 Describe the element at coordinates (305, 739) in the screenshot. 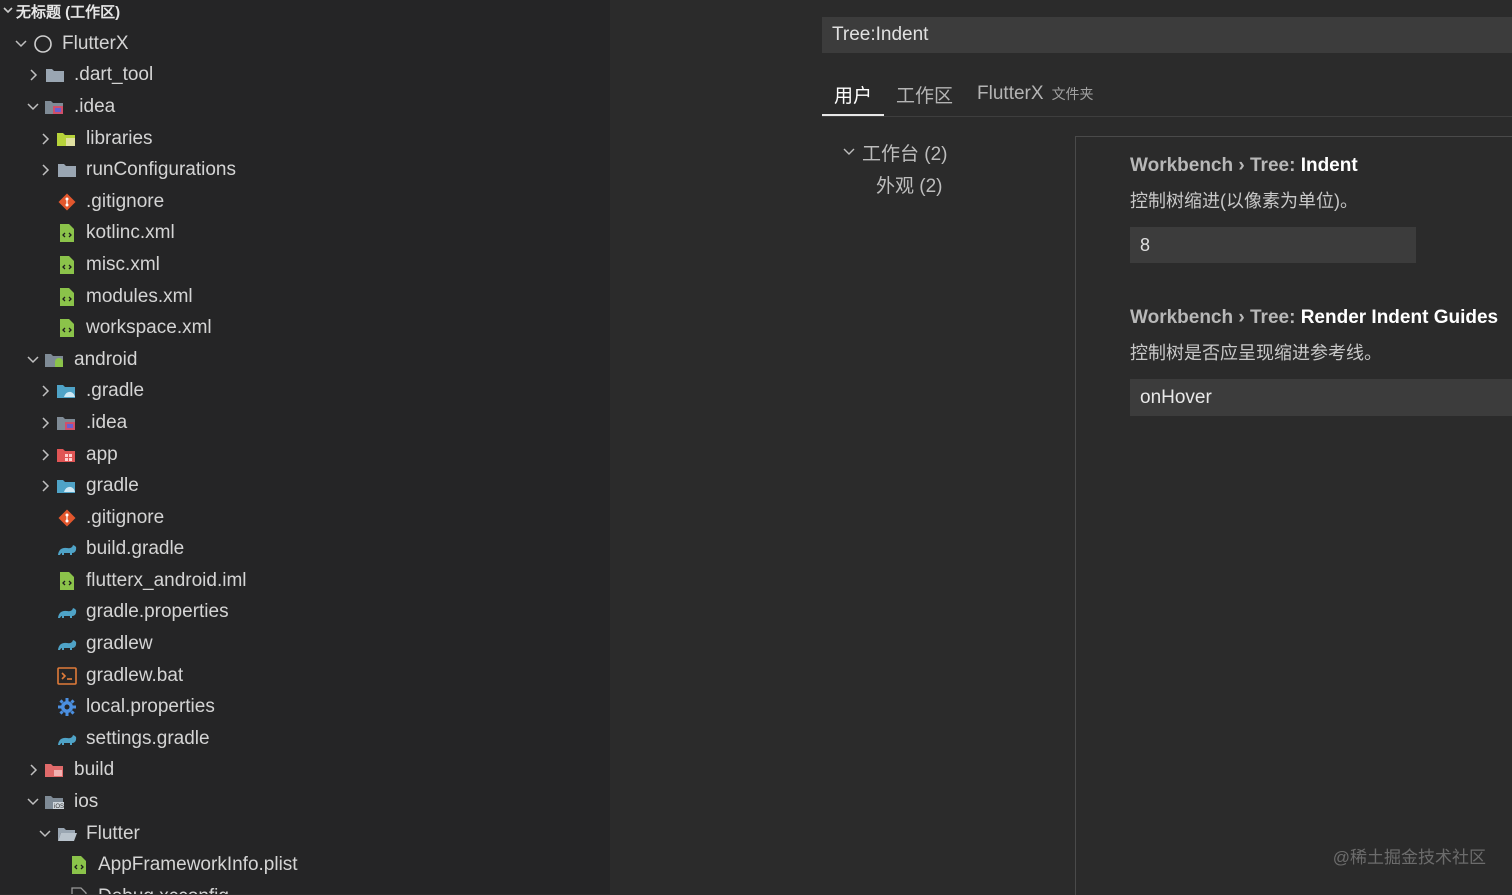

I see `tree-item: settings.gradle` at that location.